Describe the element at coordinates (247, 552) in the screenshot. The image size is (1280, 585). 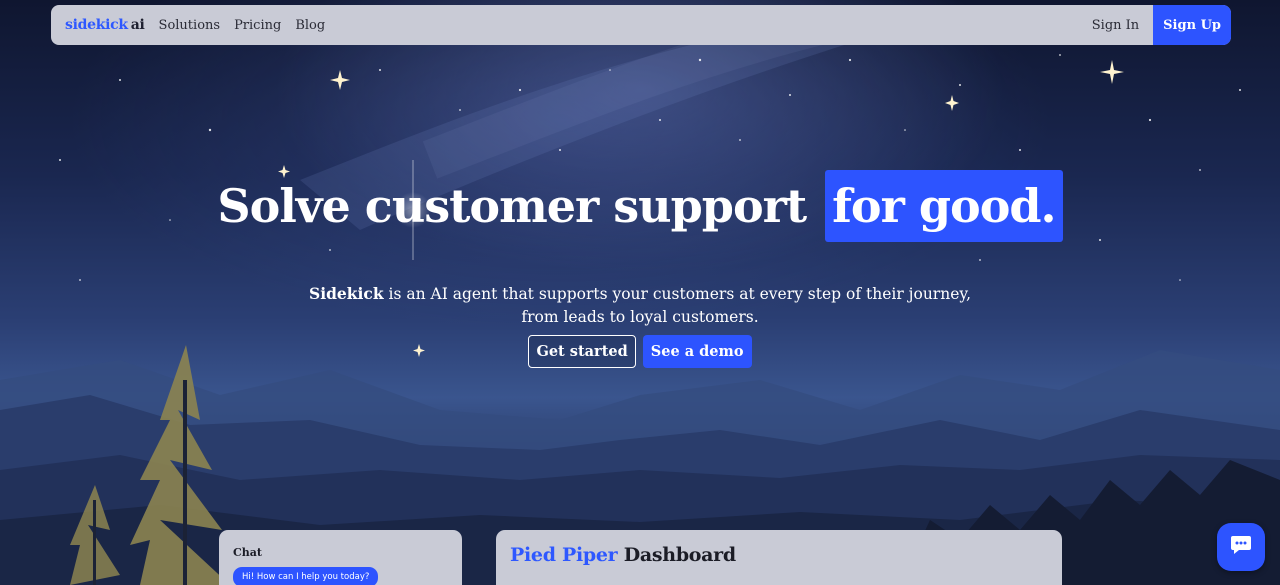
I see `chat-preview-title: Chat` at that location.